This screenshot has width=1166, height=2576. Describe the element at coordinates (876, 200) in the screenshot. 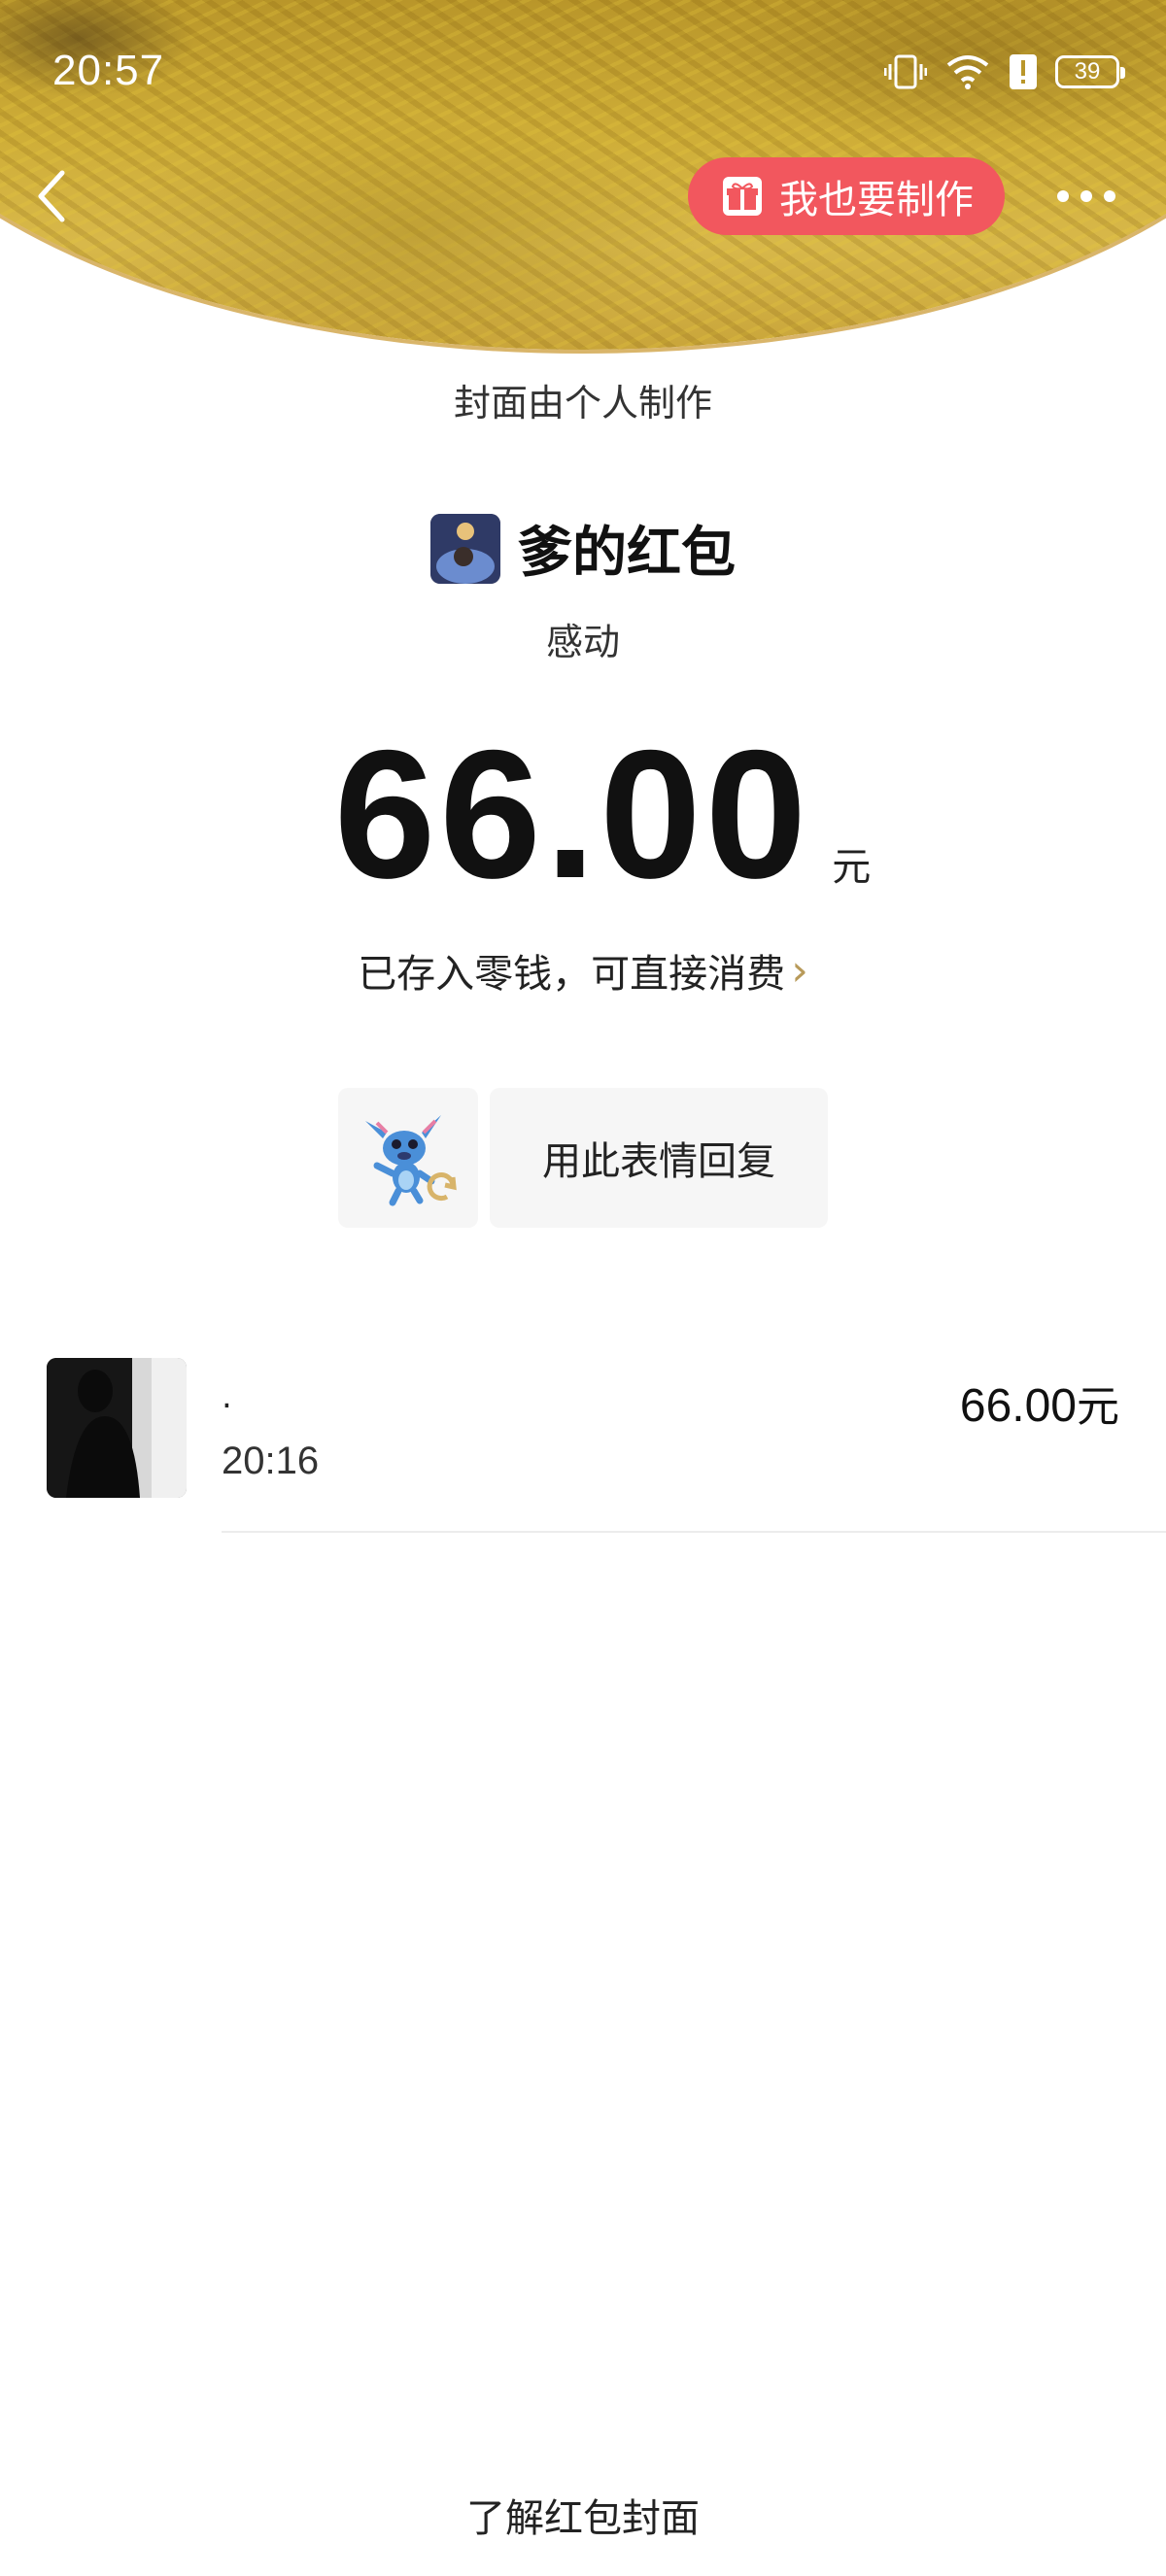

I see `make-cover-label: 我也要制作` at that location.